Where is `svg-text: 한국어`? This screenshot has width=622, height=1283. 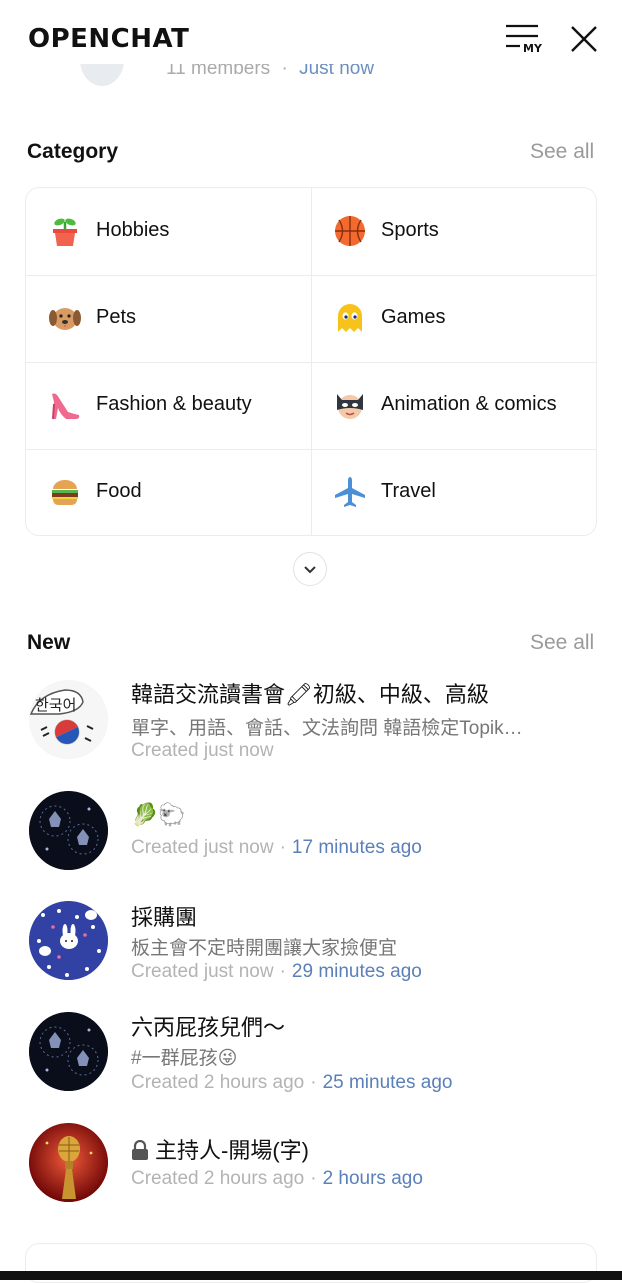 svg-text: 한국어 is located at coordinates (55, 705).